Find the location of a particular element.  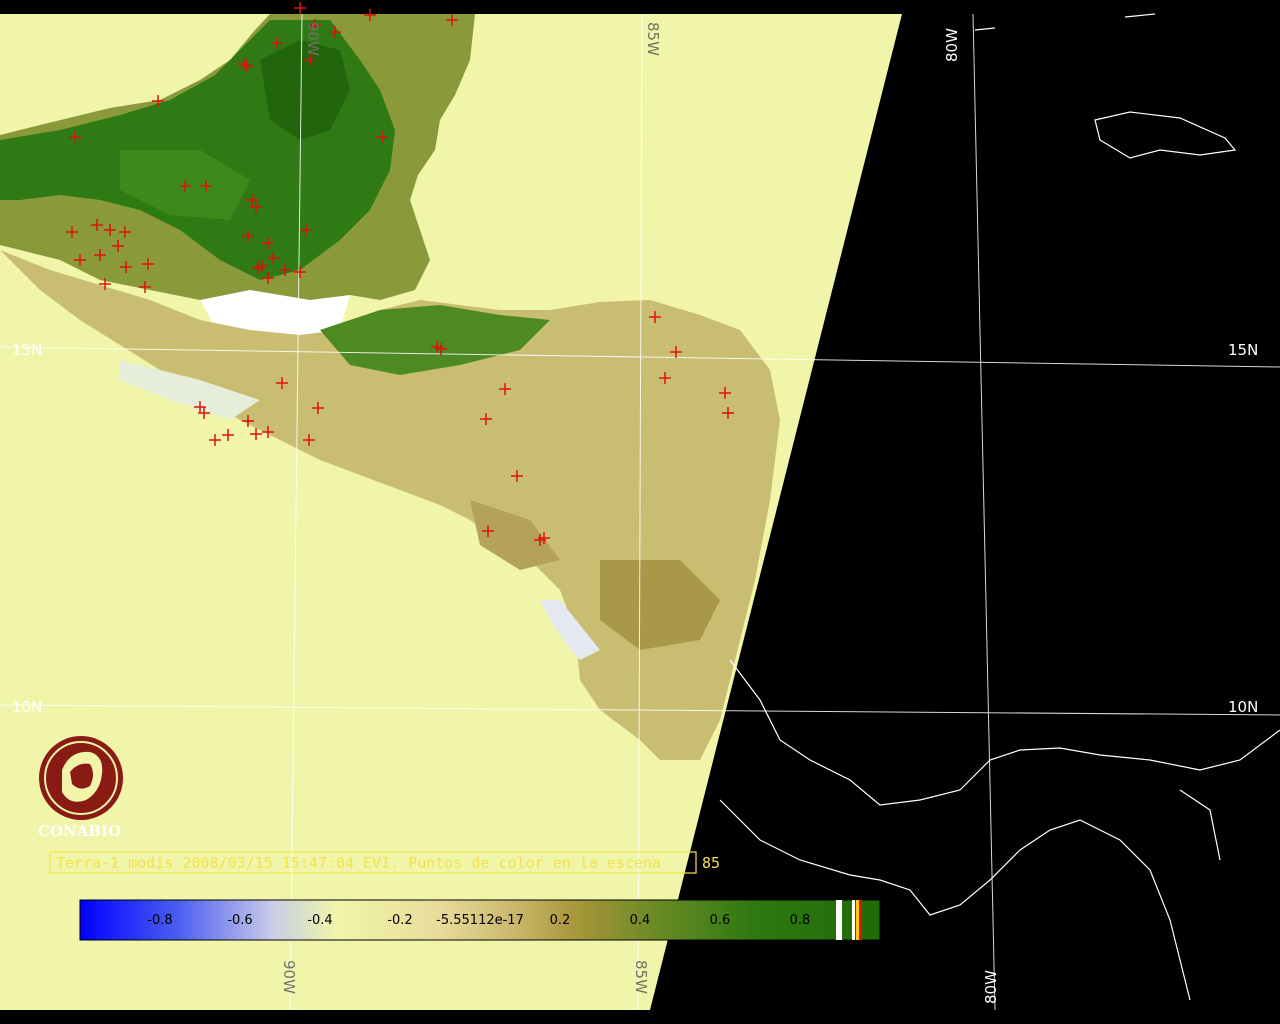

colorbar-tick-label: -0.8 is located at coordinates (159, 920).